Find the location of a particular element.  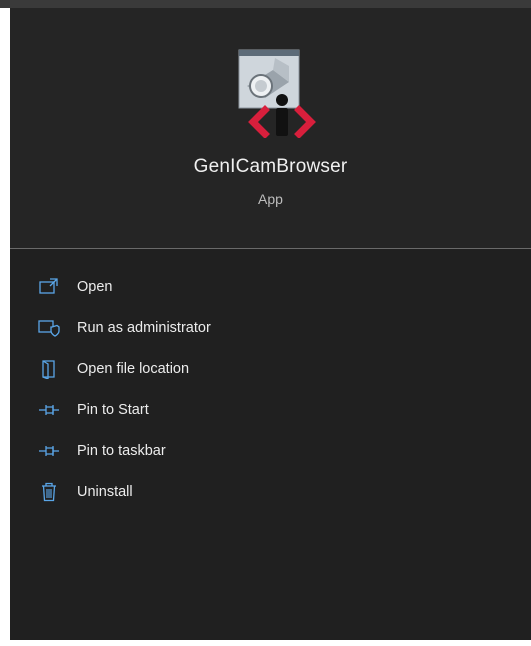

menu-item-label: Pin to Start is located at coordinates (113, 409).